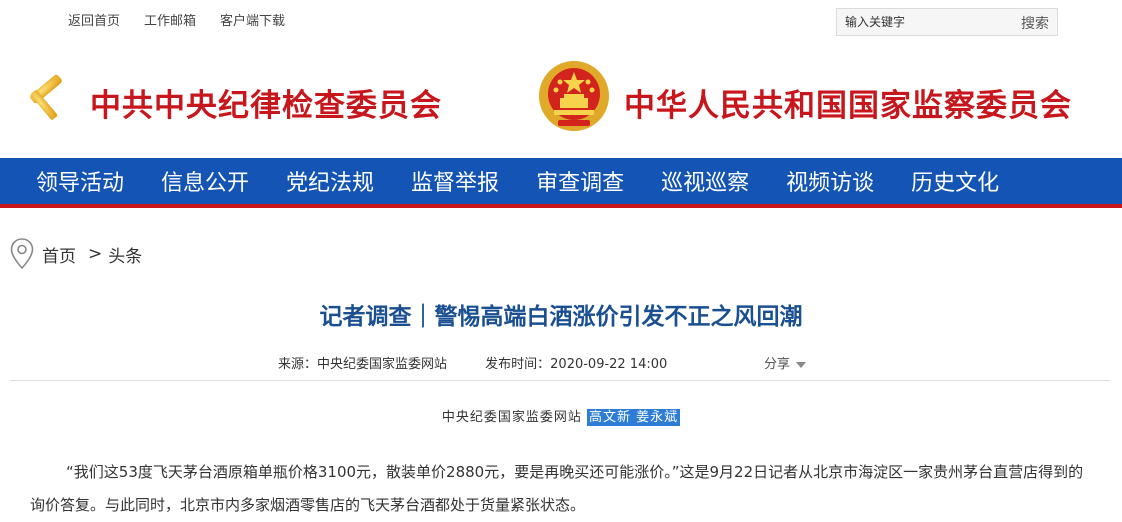 The image size is (1122, 522). I want to click on link-mailbox: 工作邮箱, so click(170, 19).